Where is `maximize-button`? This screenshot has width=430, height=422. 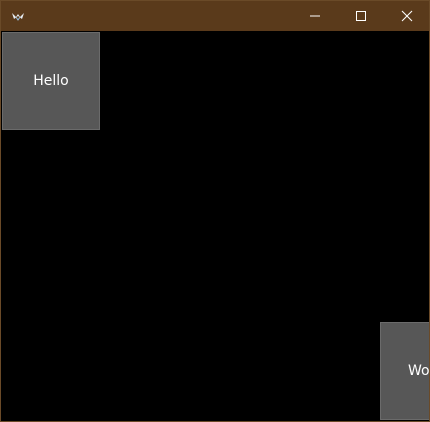
maximize-button is located at coordinates (361, 16).